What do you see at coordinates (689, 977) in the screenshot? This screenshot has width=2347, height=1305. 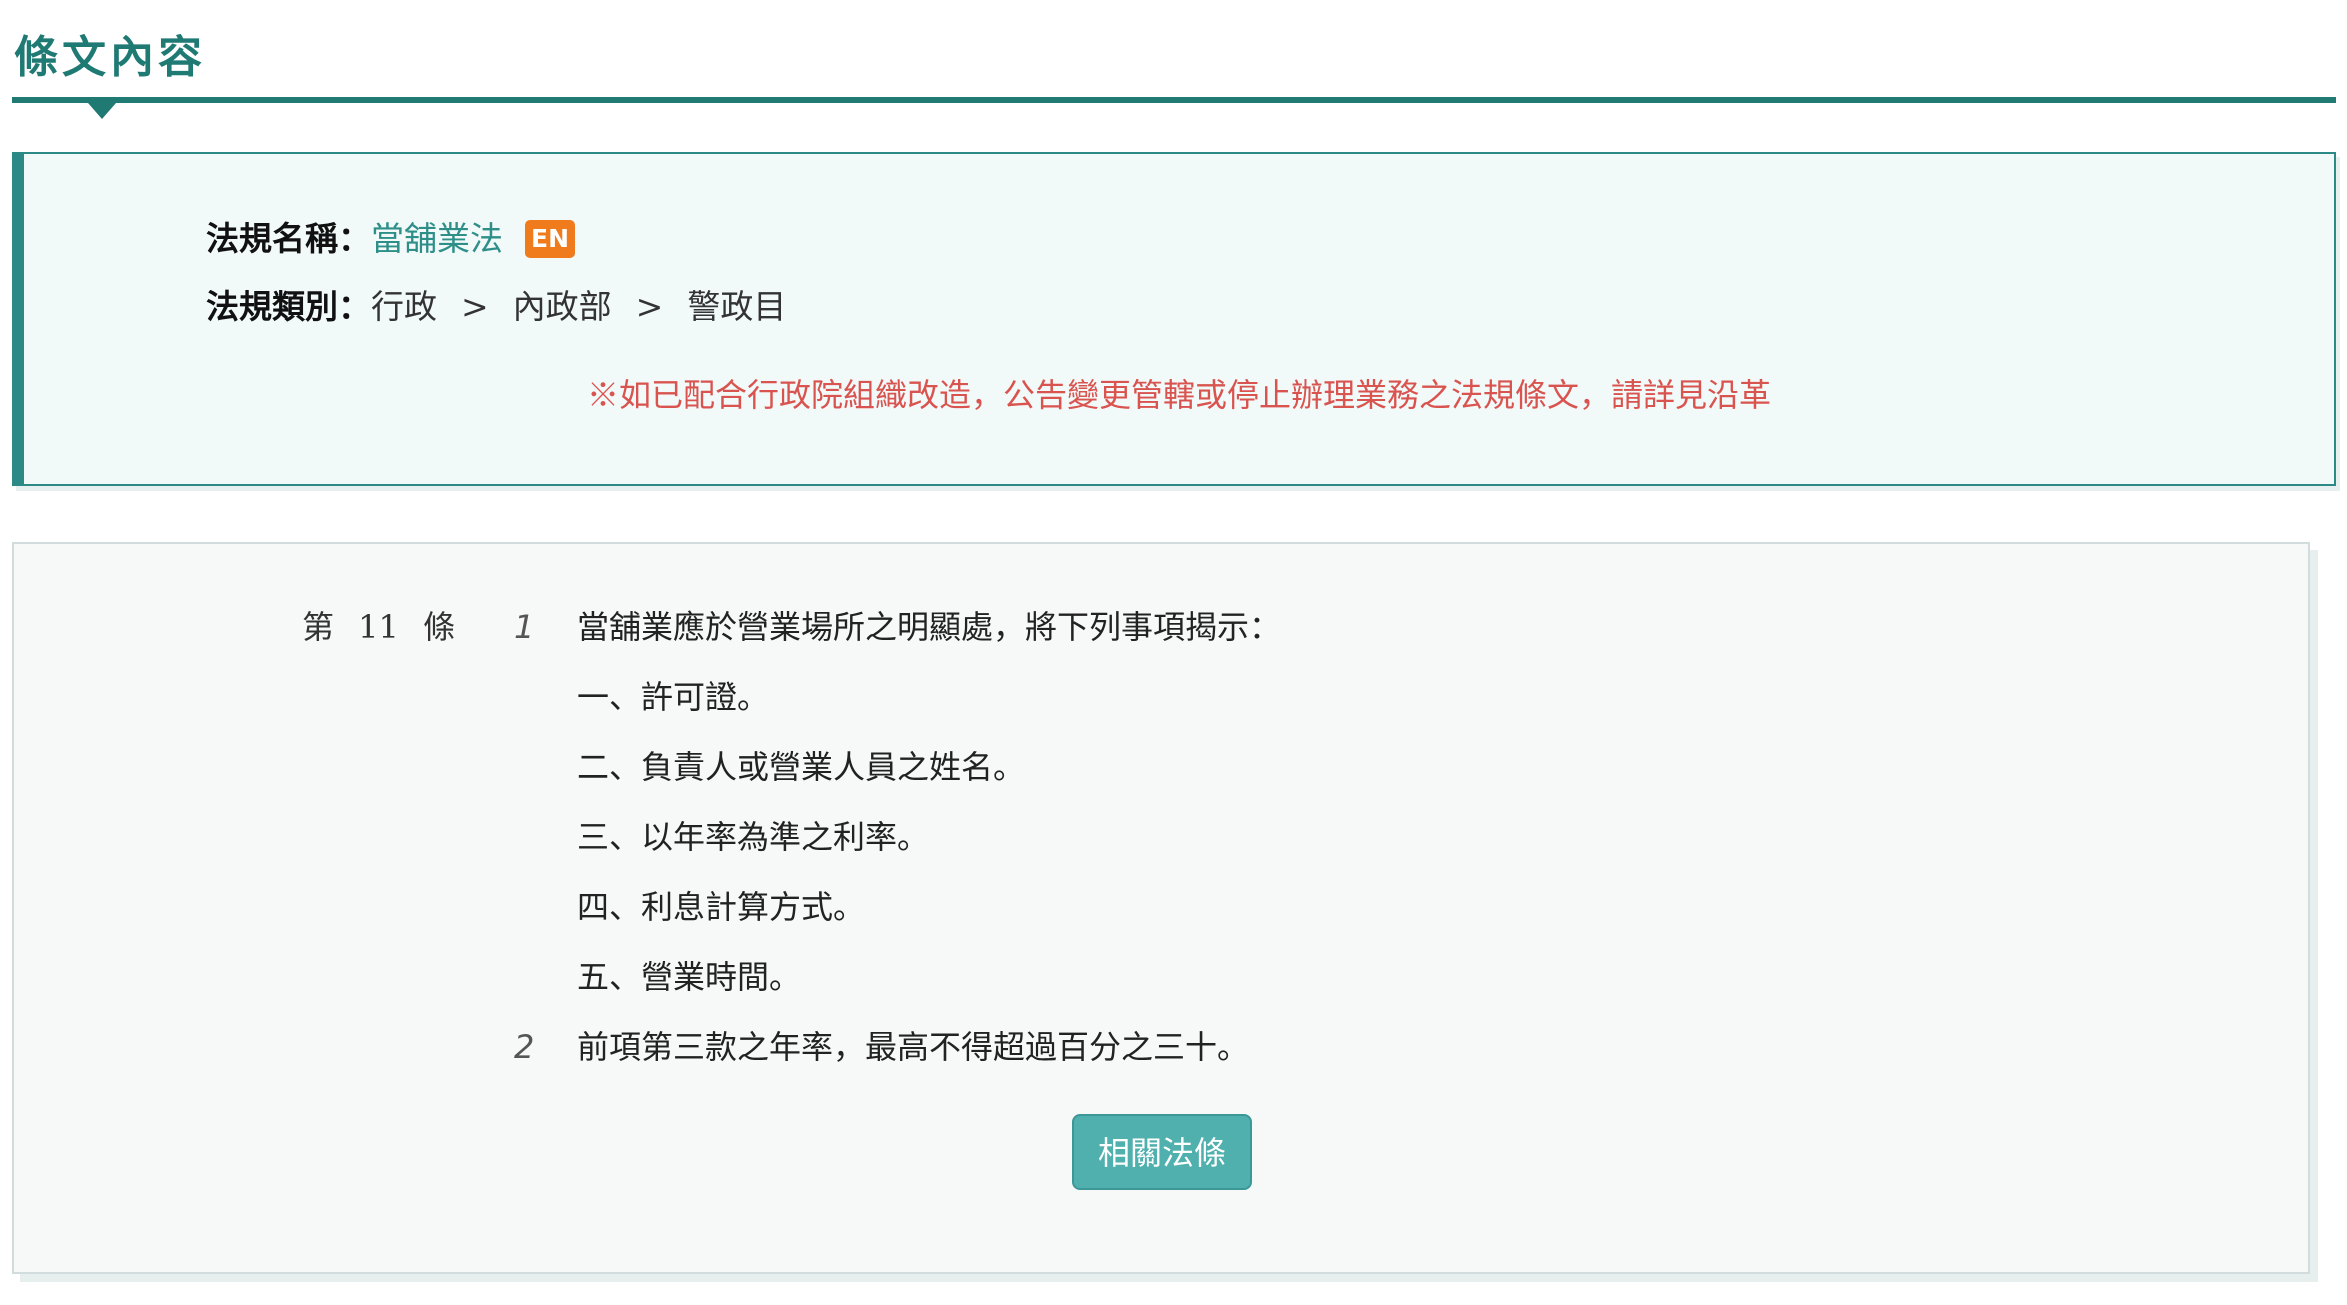 I see `paragraph-item: 五、營業時間。` at bounding box center [689, 977].